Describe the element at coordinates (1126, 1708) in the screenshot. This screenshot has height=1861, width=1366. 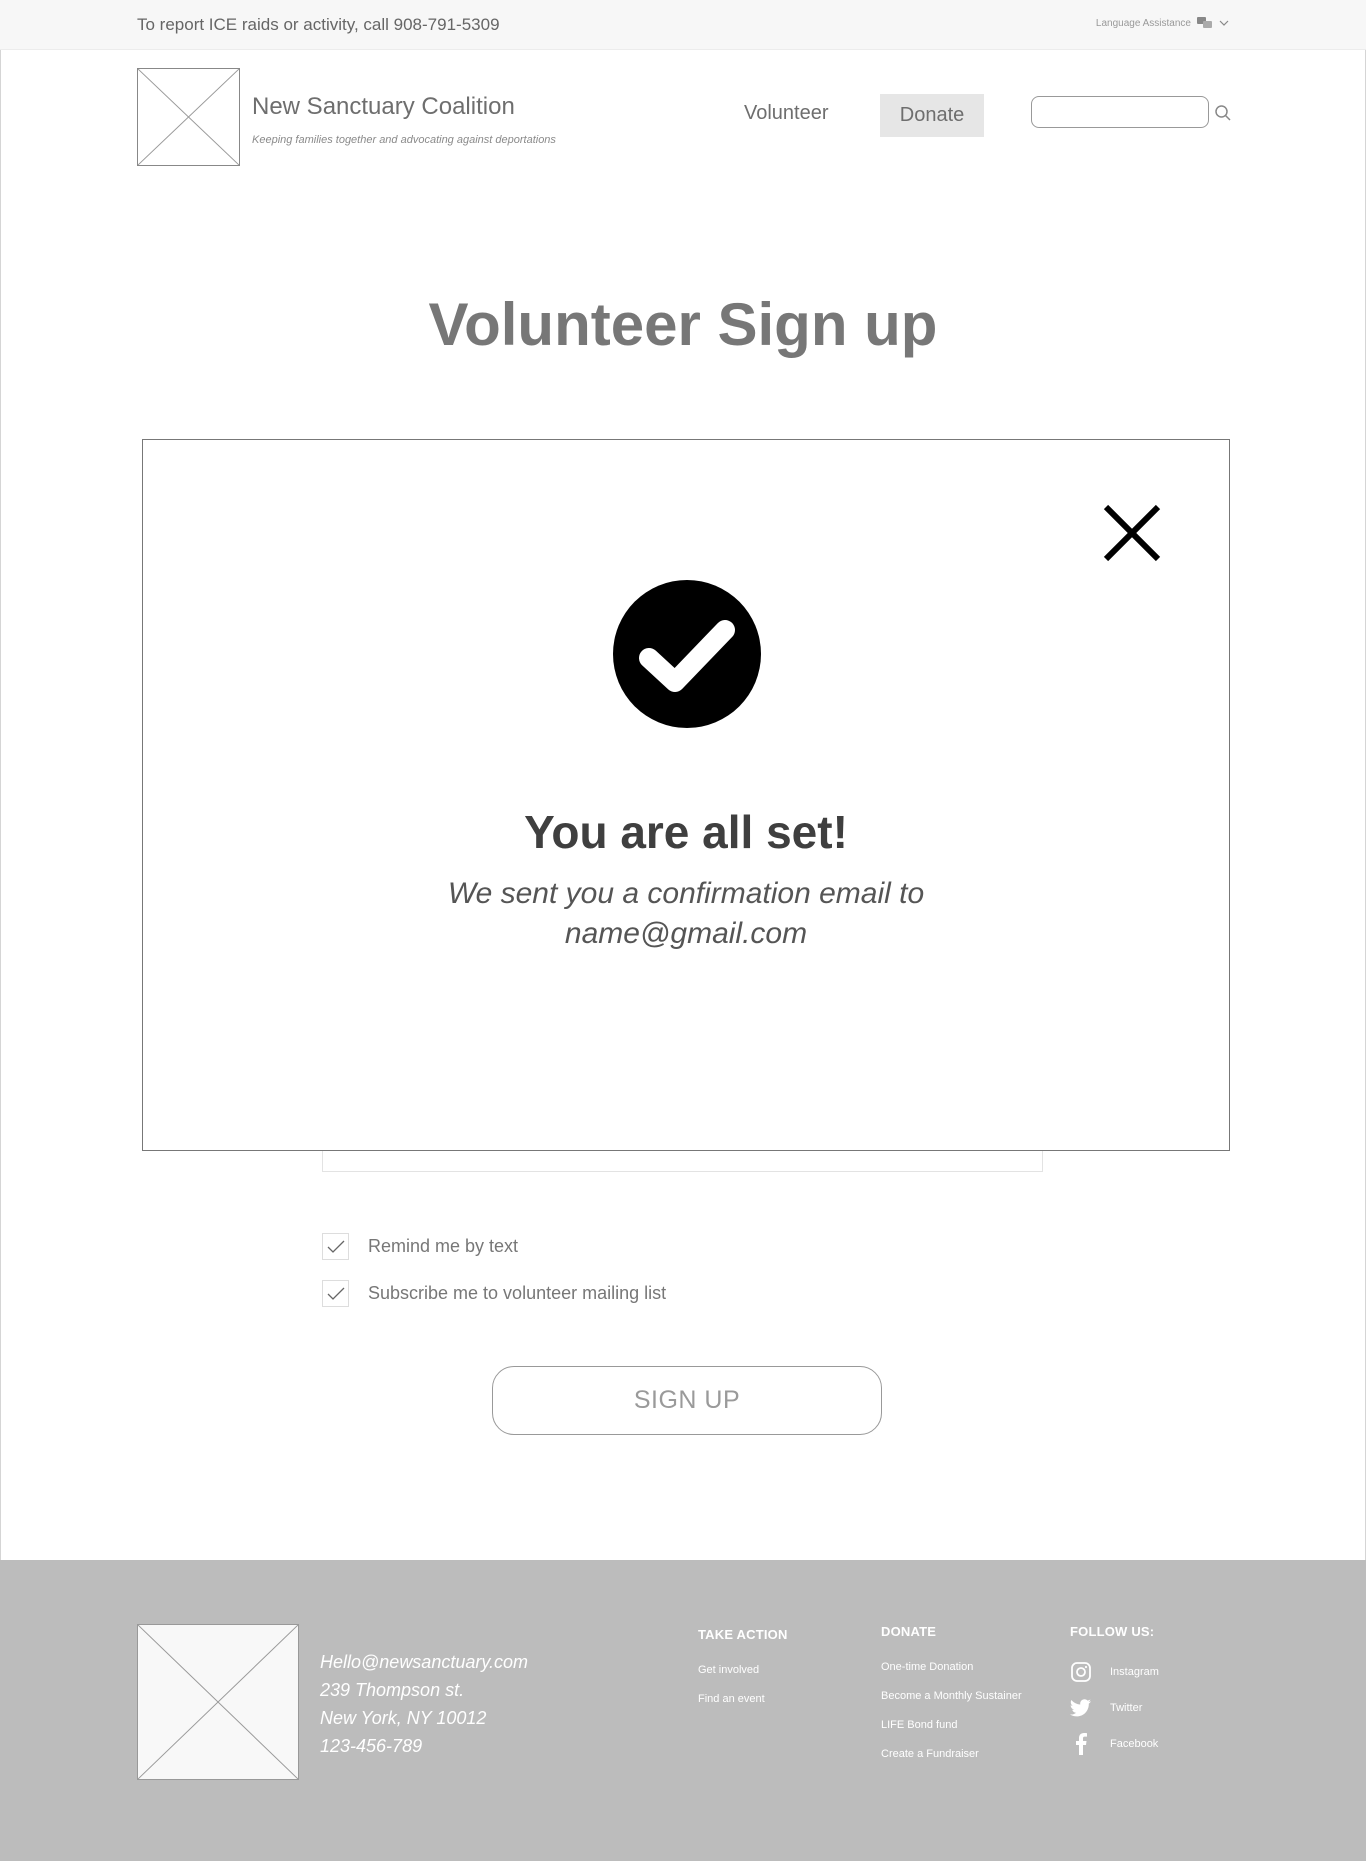
I see `twitter-label: Twitter` at that location.